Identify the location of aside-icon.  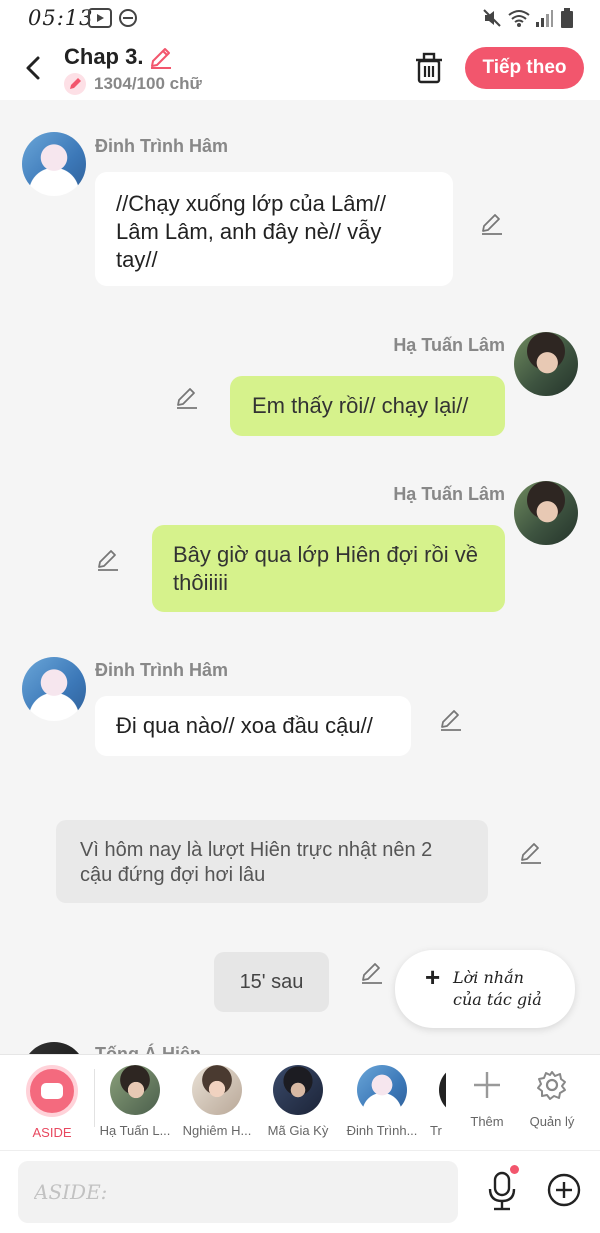
(52, 1091).